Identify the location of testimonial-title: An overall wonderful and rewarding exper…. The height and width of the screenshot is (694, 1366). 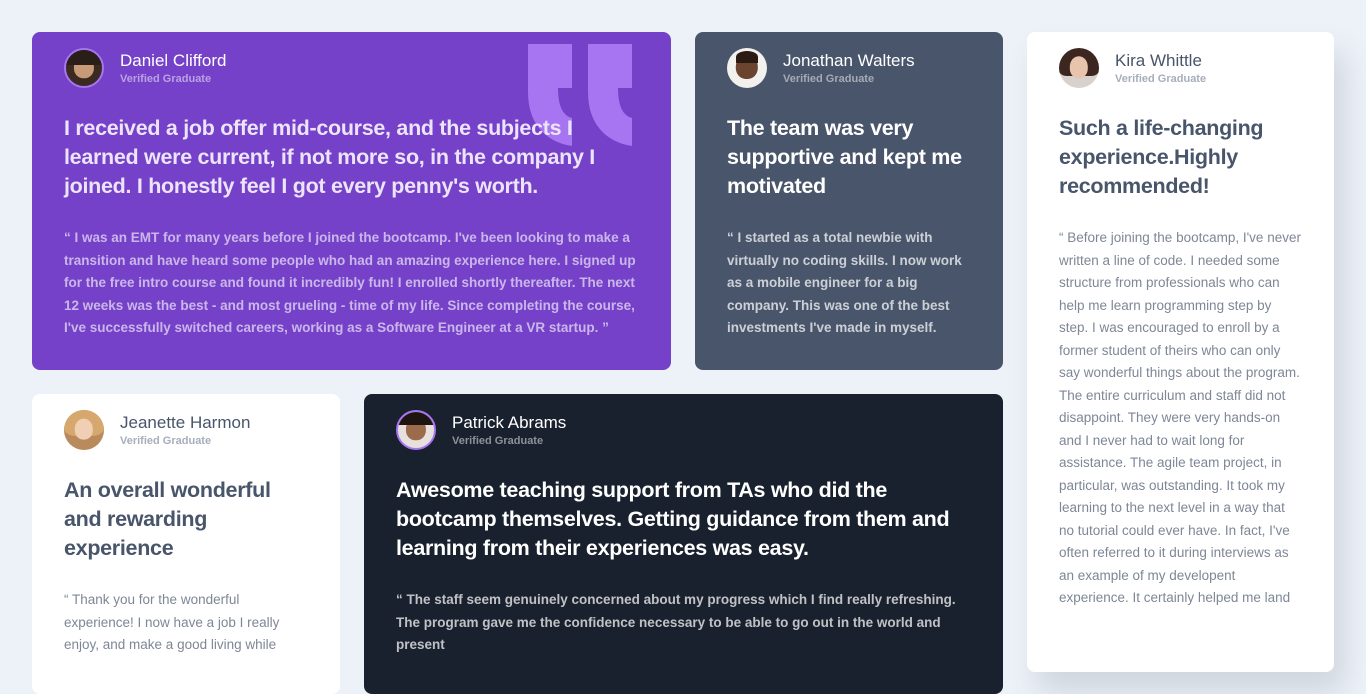
(167, 519).